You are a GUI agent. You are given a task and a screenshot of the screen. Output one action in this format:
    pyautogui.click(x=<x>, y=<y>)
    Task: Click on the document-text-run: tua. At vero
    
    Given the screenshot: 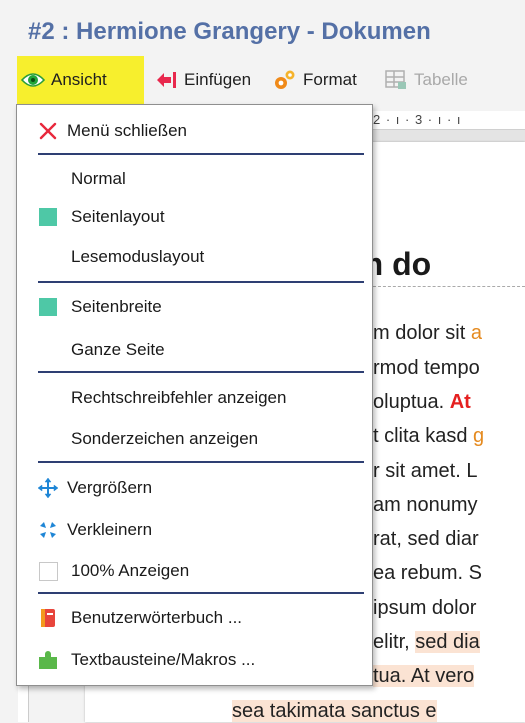 What is the action you would take?
    pyautogui.click(x=424, y=676)
    